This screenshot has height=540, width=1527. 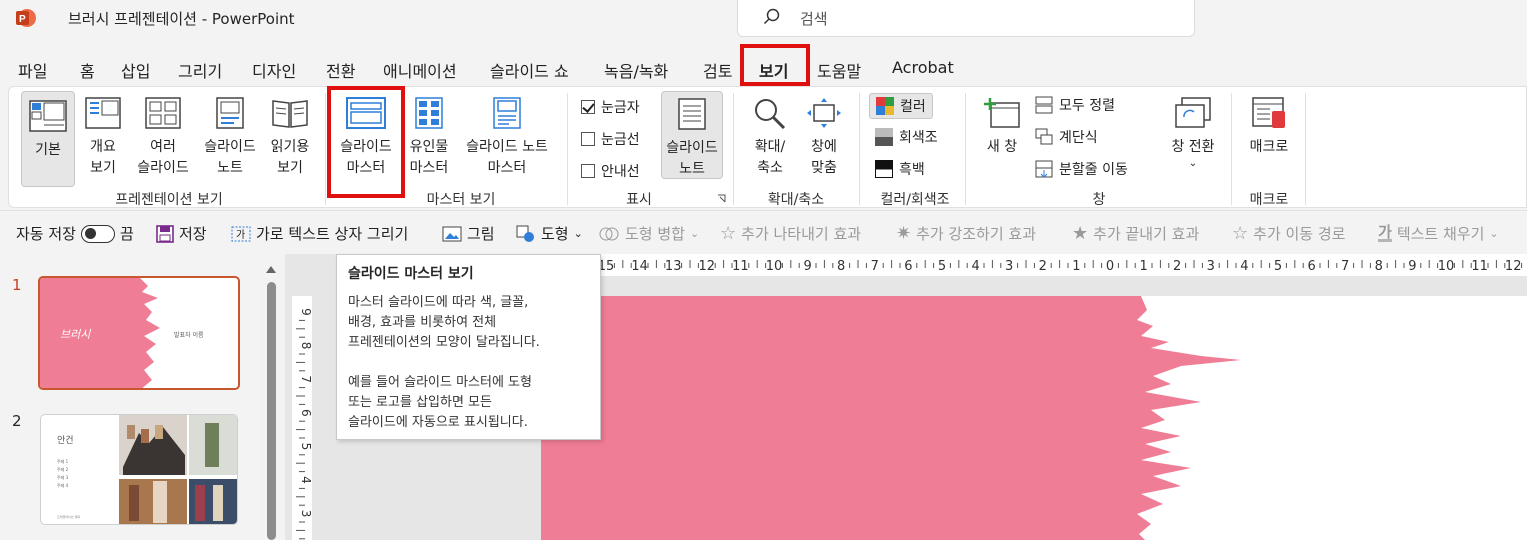 What do you see at coordinates (302, 418) in the screenshot?
I see `vertical-ruler: 9 8 7 6 5 4 3` at bounding box center [302, 418].